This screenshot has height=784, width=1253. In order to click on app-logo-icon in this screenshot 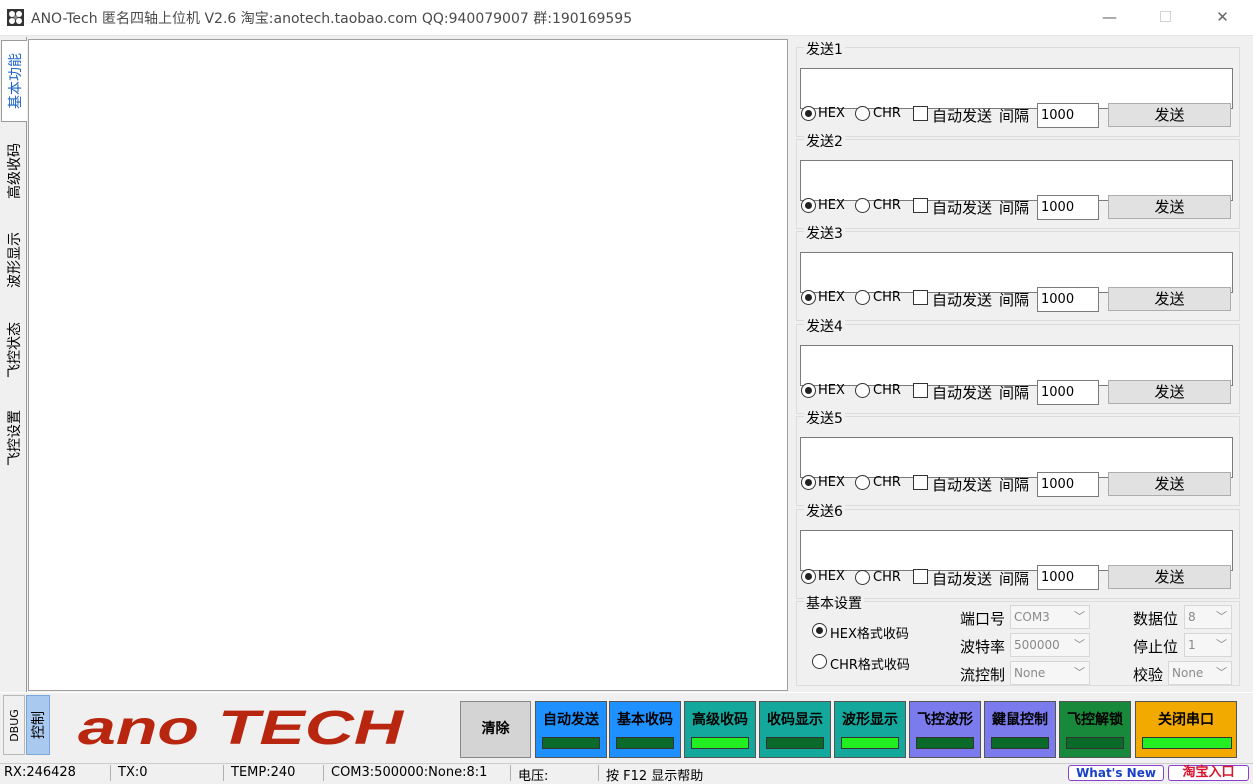, I will do `click(15, 17)`.